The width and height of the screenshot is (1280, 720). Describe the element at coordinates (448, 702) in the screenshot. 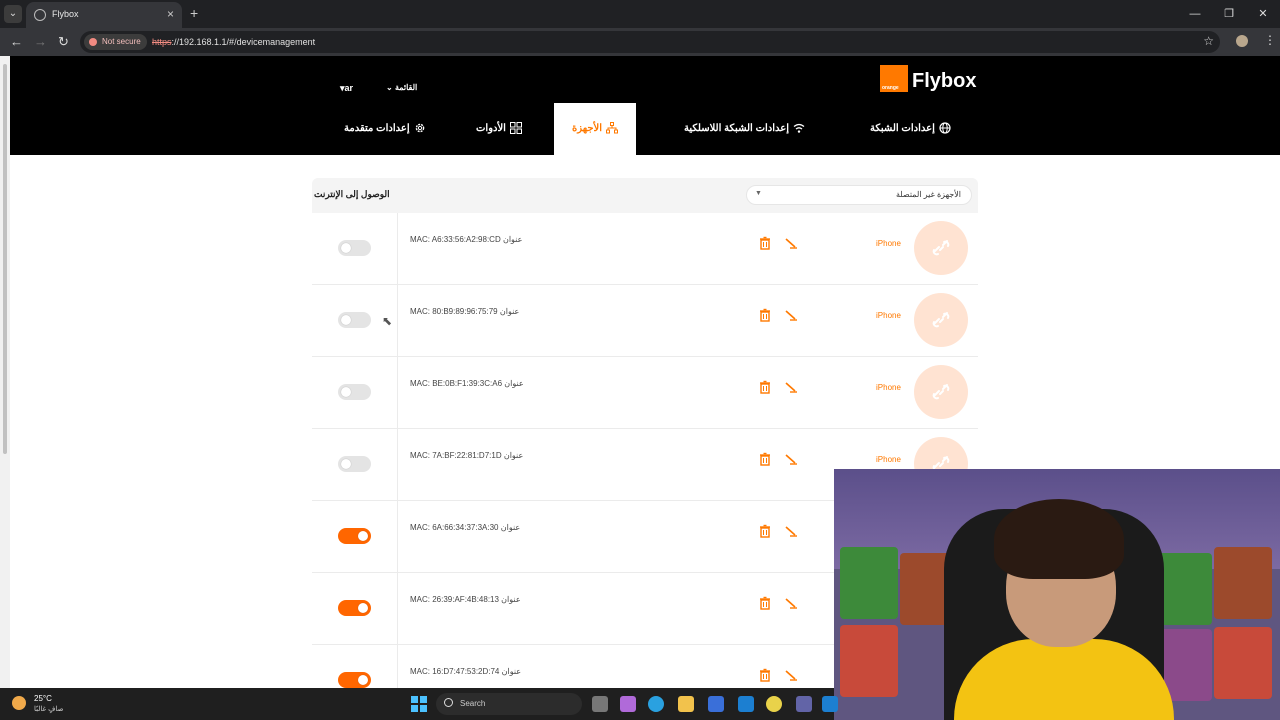

I see `search-icon` at that location.